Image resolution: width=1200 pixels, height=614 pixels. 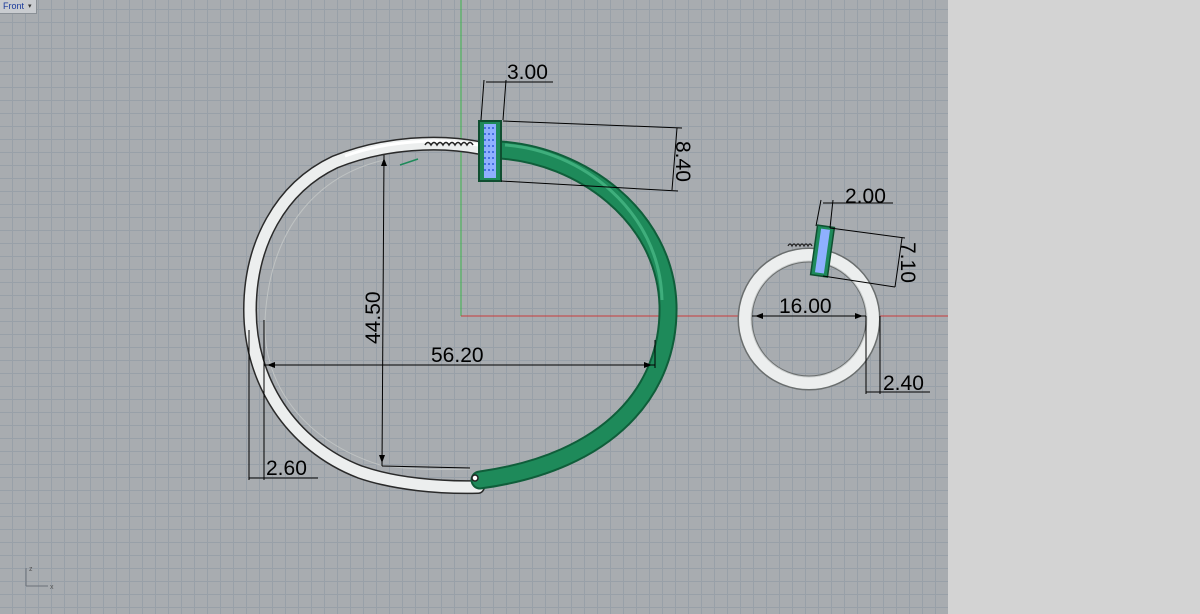 What do you see at coordinates (809, 319) in the screenshot?
I see `ring-metal` at bounding box center [809, 319].